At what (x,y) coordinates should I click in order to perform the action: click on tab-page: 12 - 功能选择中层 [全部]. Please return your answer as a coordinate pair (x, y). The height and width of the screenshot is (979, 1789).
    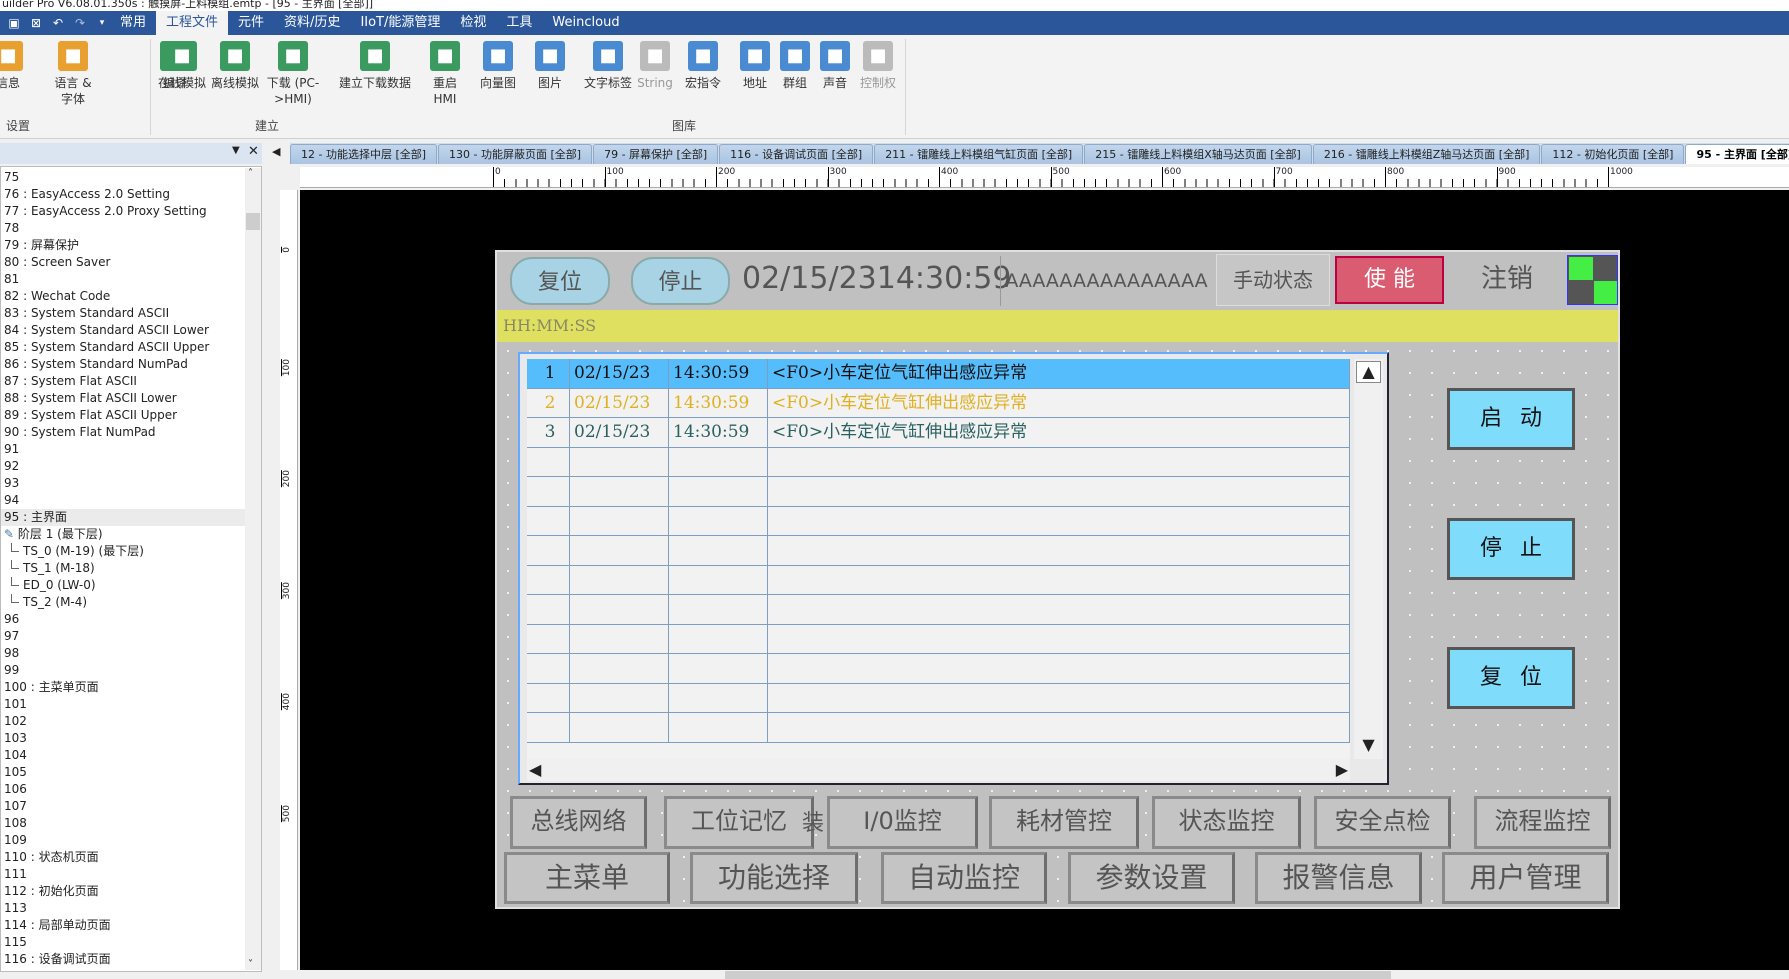
    Looking at the image, I should click on (364, 154).